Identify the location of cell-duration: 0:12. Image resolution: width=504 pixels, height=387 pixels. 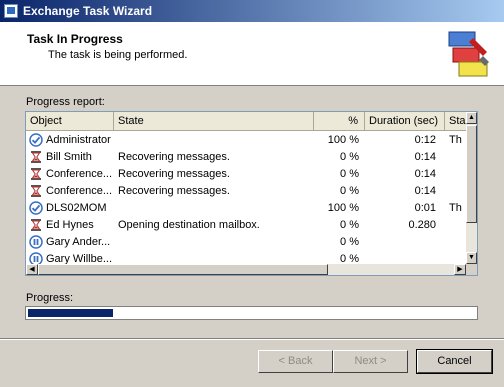
(425, 140).